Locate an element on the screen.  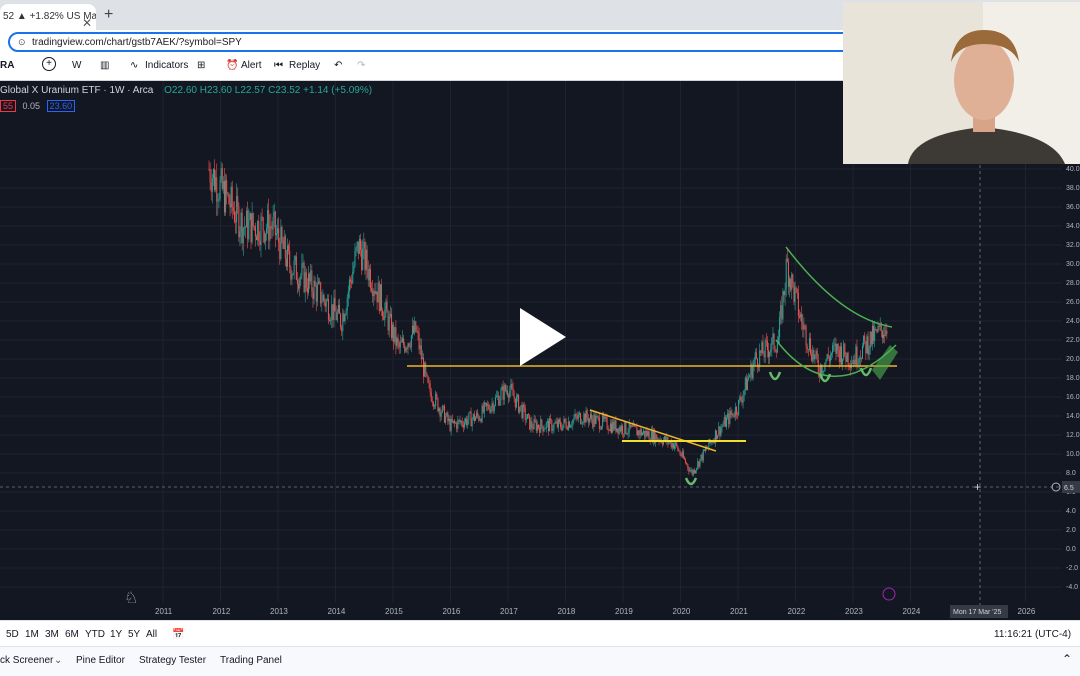
compare-symbol-icon: + is located at coordinates (49, 64).